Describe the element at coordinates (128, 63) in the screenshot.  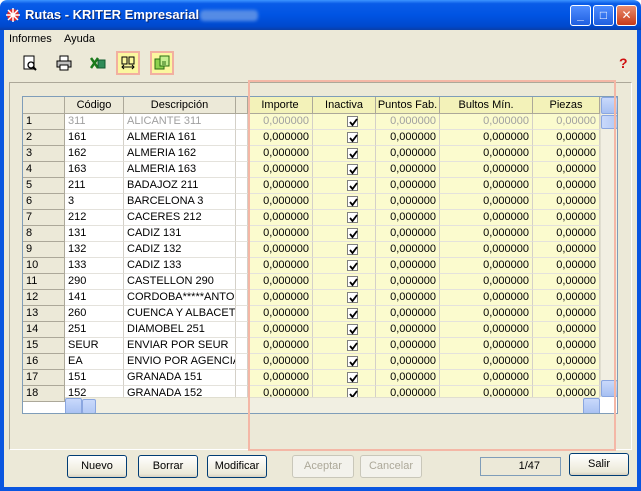
I see `columns-config-button` at that location.